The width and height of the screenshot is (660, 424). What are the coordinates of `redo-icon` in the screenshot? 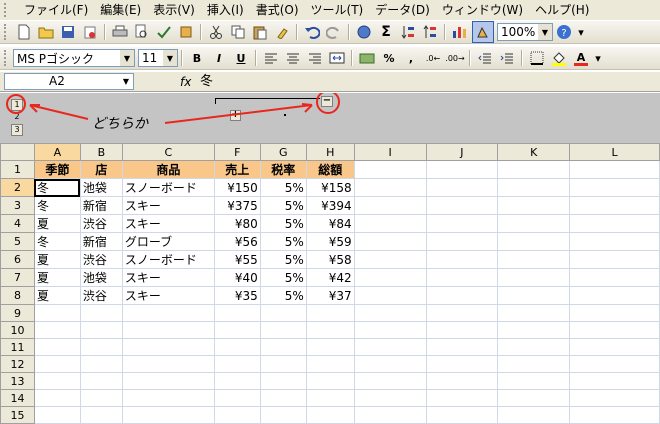 It's located at (334, 32).